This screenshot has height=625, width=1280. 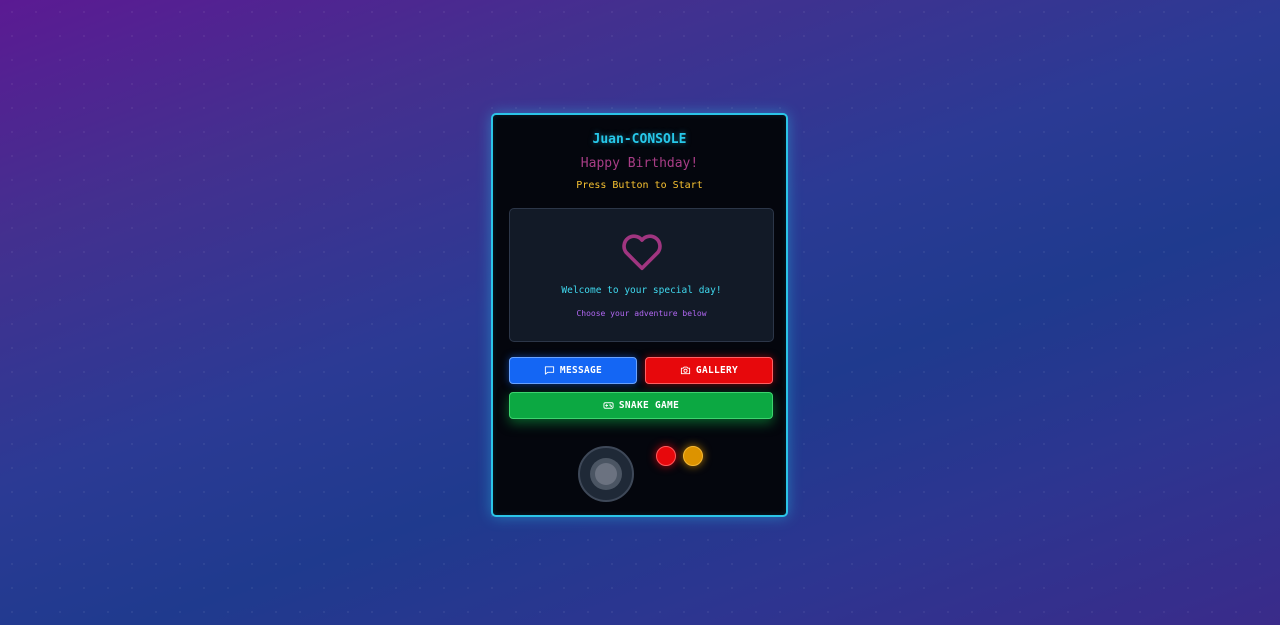 What do you see at coordinates (639, 139) in the screenshot?
I see `console-title: Juan-CONSOLE` at bounding box center [639, 139].